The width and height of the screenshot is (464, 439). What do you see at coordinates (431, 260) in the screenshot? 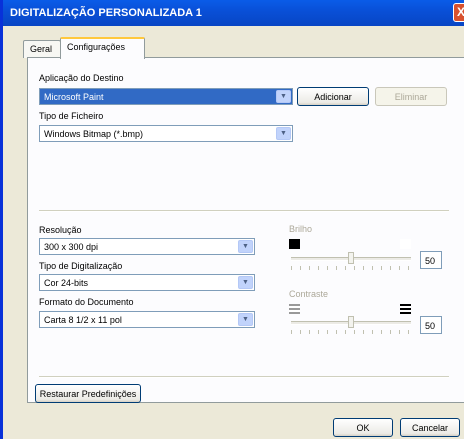
I see `brightness-value: 50` at bounding box center [431, 260].